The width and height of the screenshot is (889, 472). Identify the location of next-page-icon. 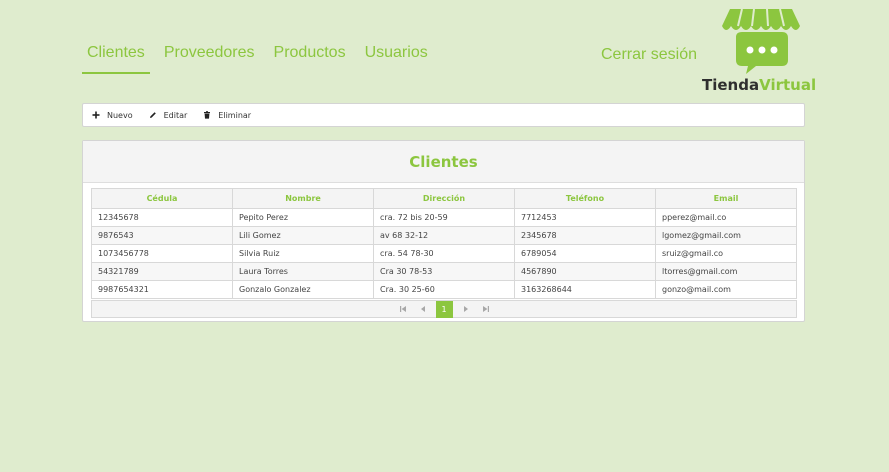
(465, 309).